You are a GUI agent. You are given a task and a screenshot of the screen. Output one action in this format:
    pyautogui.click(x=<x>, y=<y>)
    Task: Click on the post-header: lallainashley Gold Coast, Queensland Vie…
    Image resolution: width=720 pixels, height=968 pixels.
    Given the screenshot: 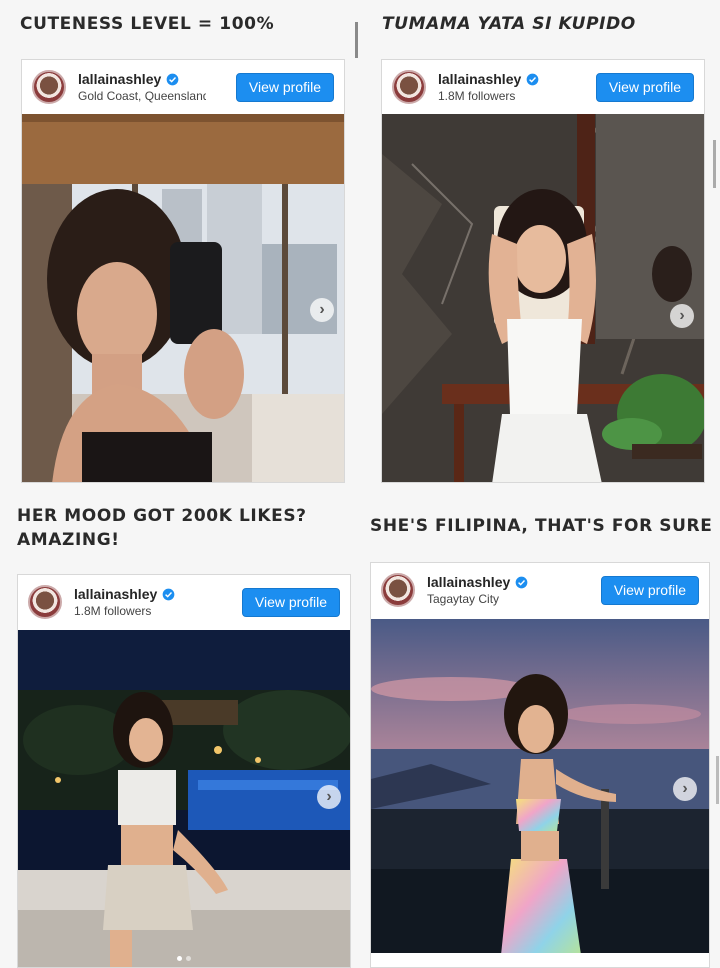 What is the action you would take?
    pyautogui.click(x=183, y=87)
    